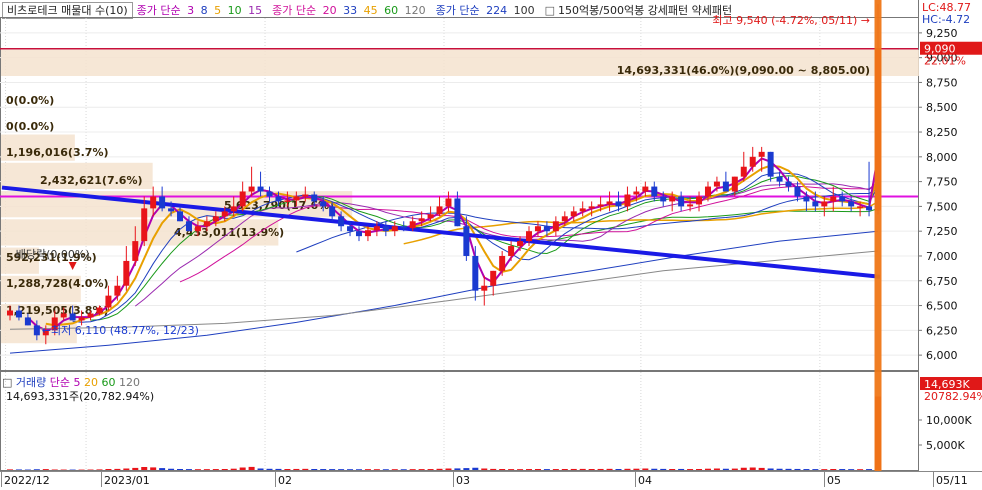 The image size is (982, 490). I want to click on high-annotation: 최고 9,540 (-4.72%, 05/11) →, so click(791, 20).